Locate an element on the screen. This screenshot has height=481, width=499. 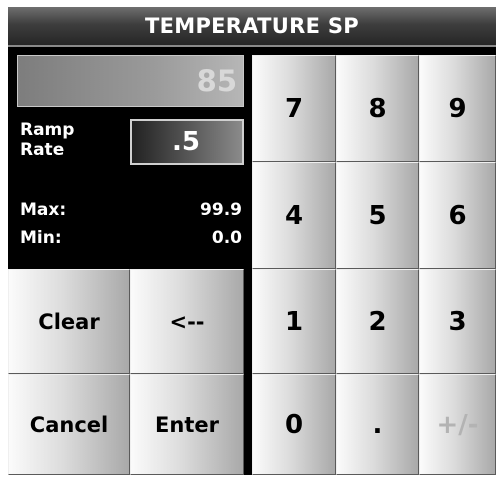
key-9-button: 9 is located at coordinates (457, 108).